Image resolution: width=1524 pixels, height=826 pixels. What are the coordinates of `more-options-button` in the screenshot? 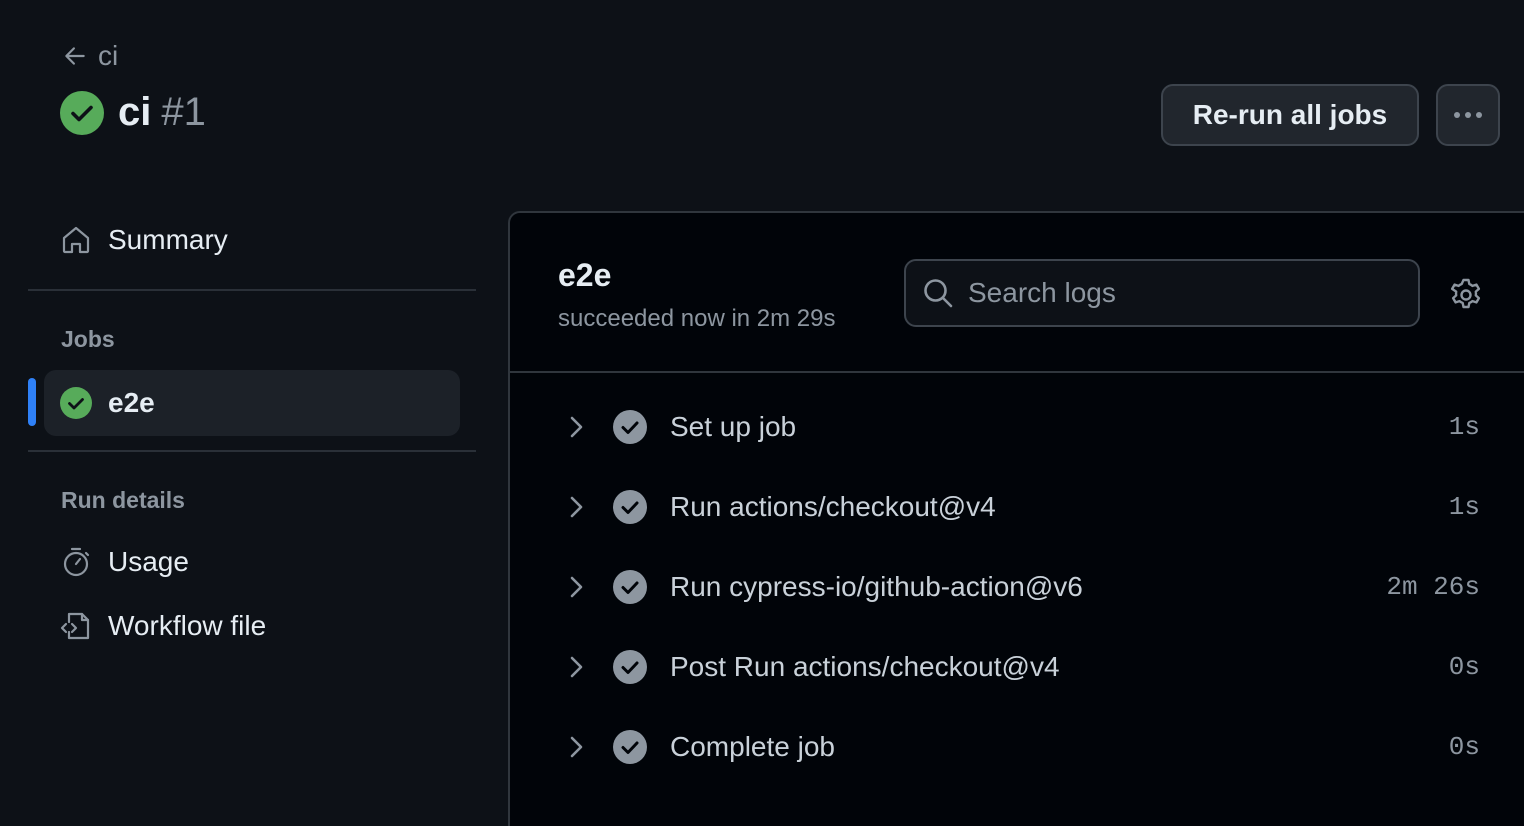 It's located at (1468, 115).